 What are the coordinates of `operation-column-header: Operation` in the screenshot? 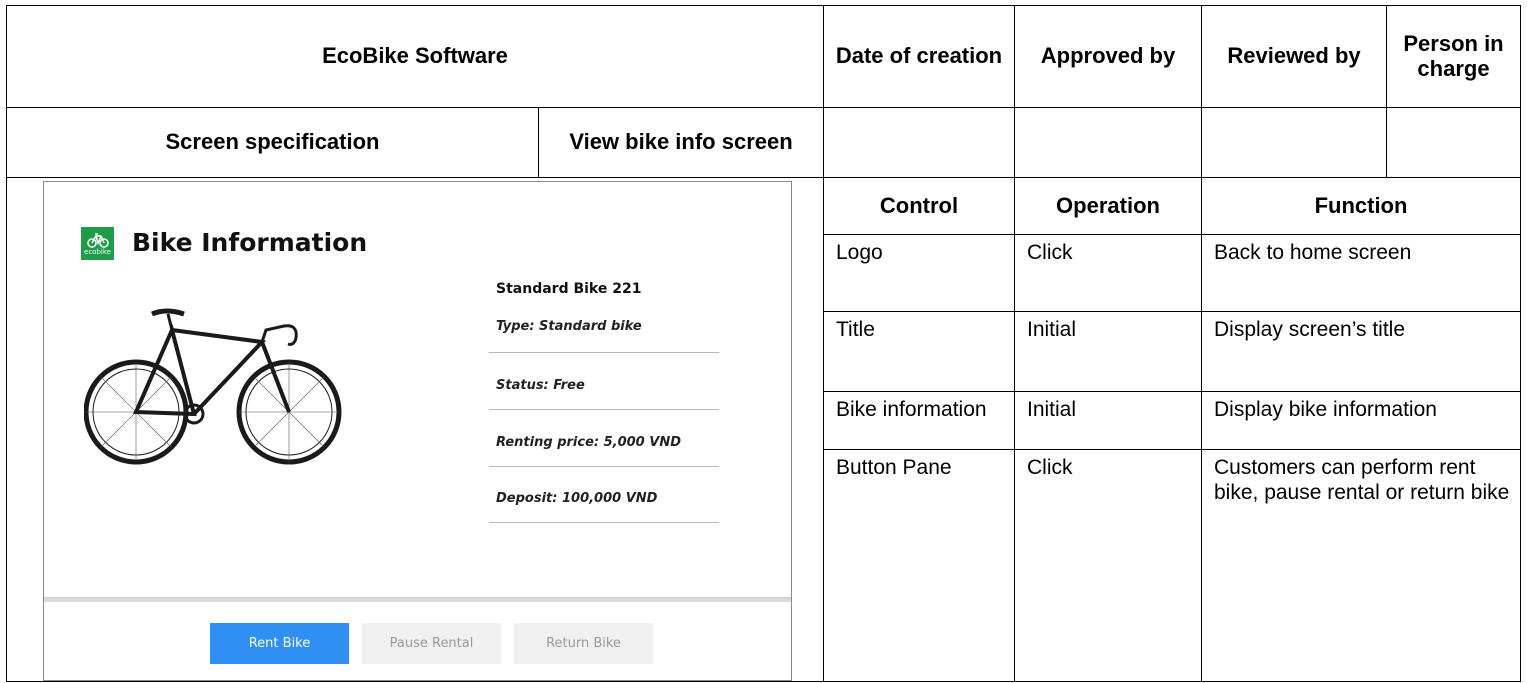 It's located at (1108, 206).